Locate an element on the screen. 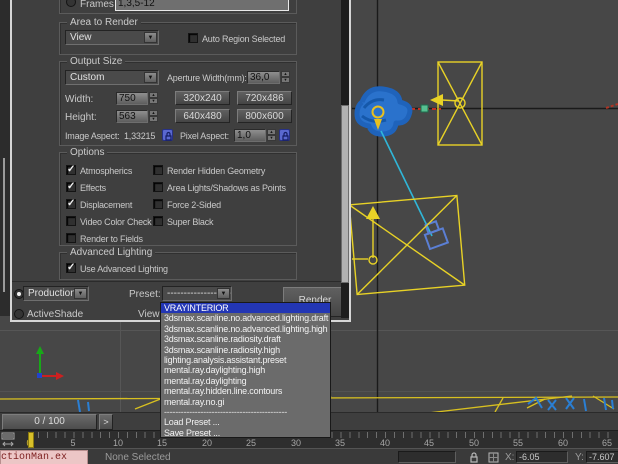 Image resolution: width=618 pixels, height=464 pixels. width-input is located at coordinates (132, 98).